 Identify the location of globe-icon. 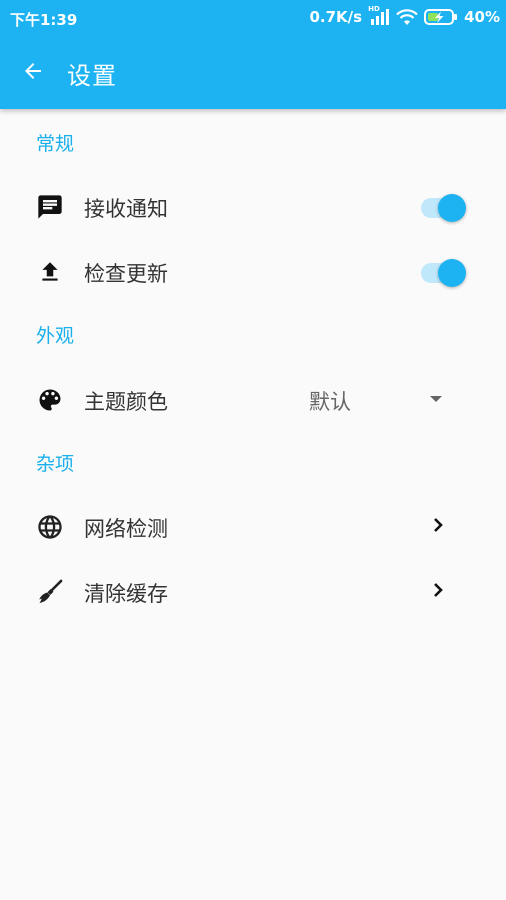
(50, 527).